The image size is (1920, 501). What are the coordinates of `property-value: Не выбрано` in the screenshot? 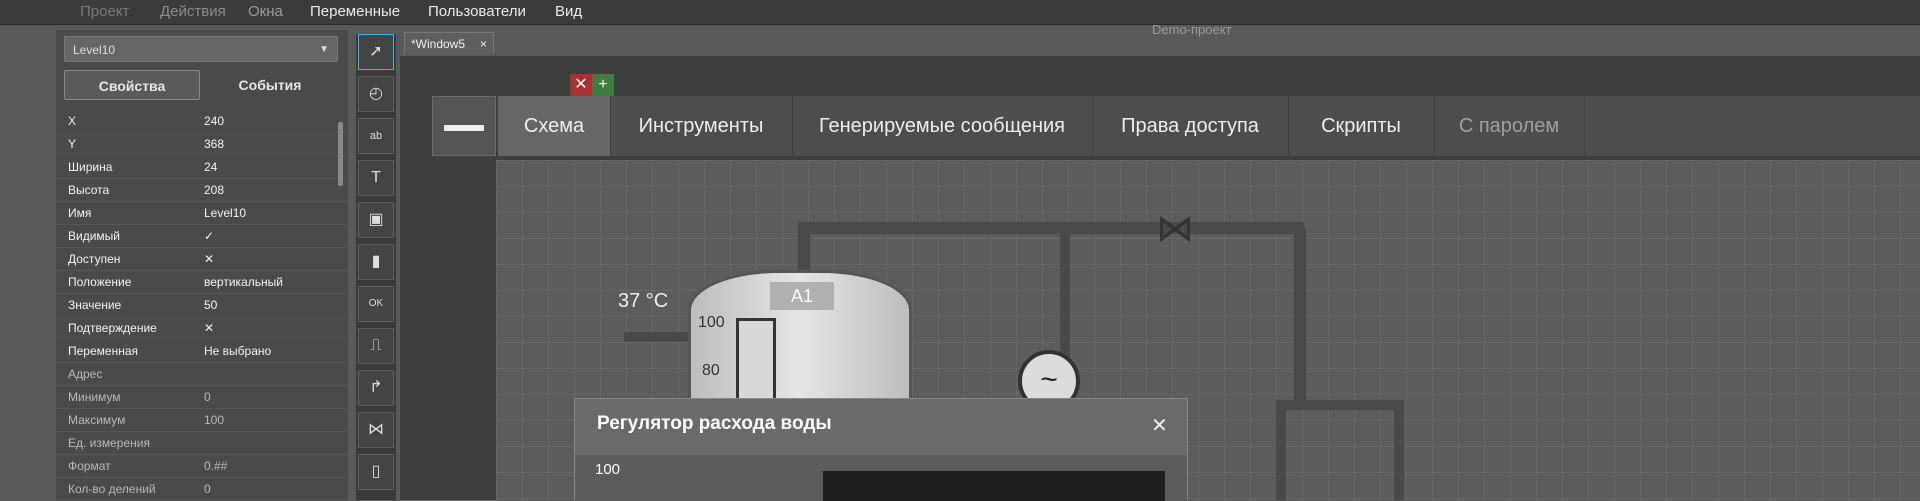 It's located at (237, 351).